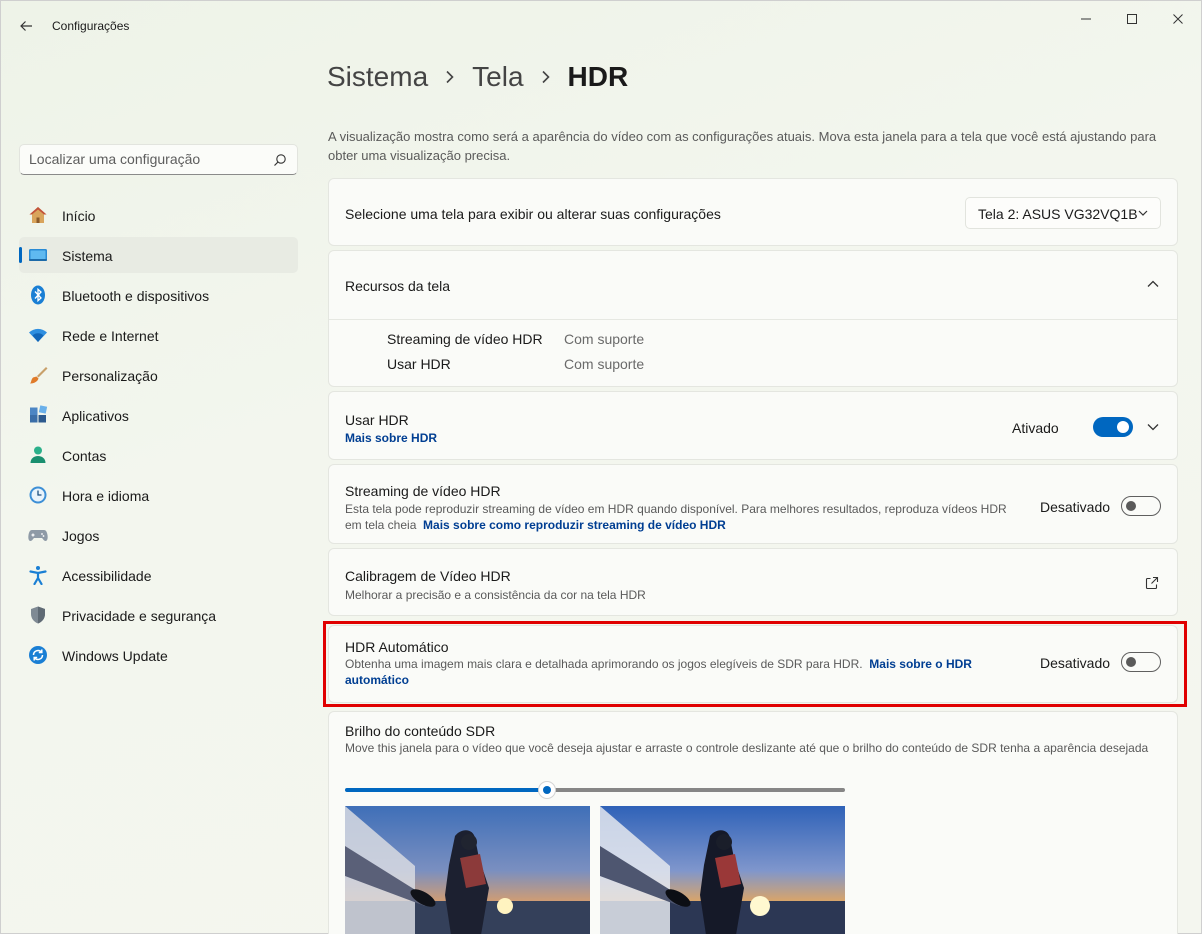  What do you see at coordinates (158, 535) in the screenshot?
I see `sidebar-item-jogos: Jogos` at bounding box center [158, 535].